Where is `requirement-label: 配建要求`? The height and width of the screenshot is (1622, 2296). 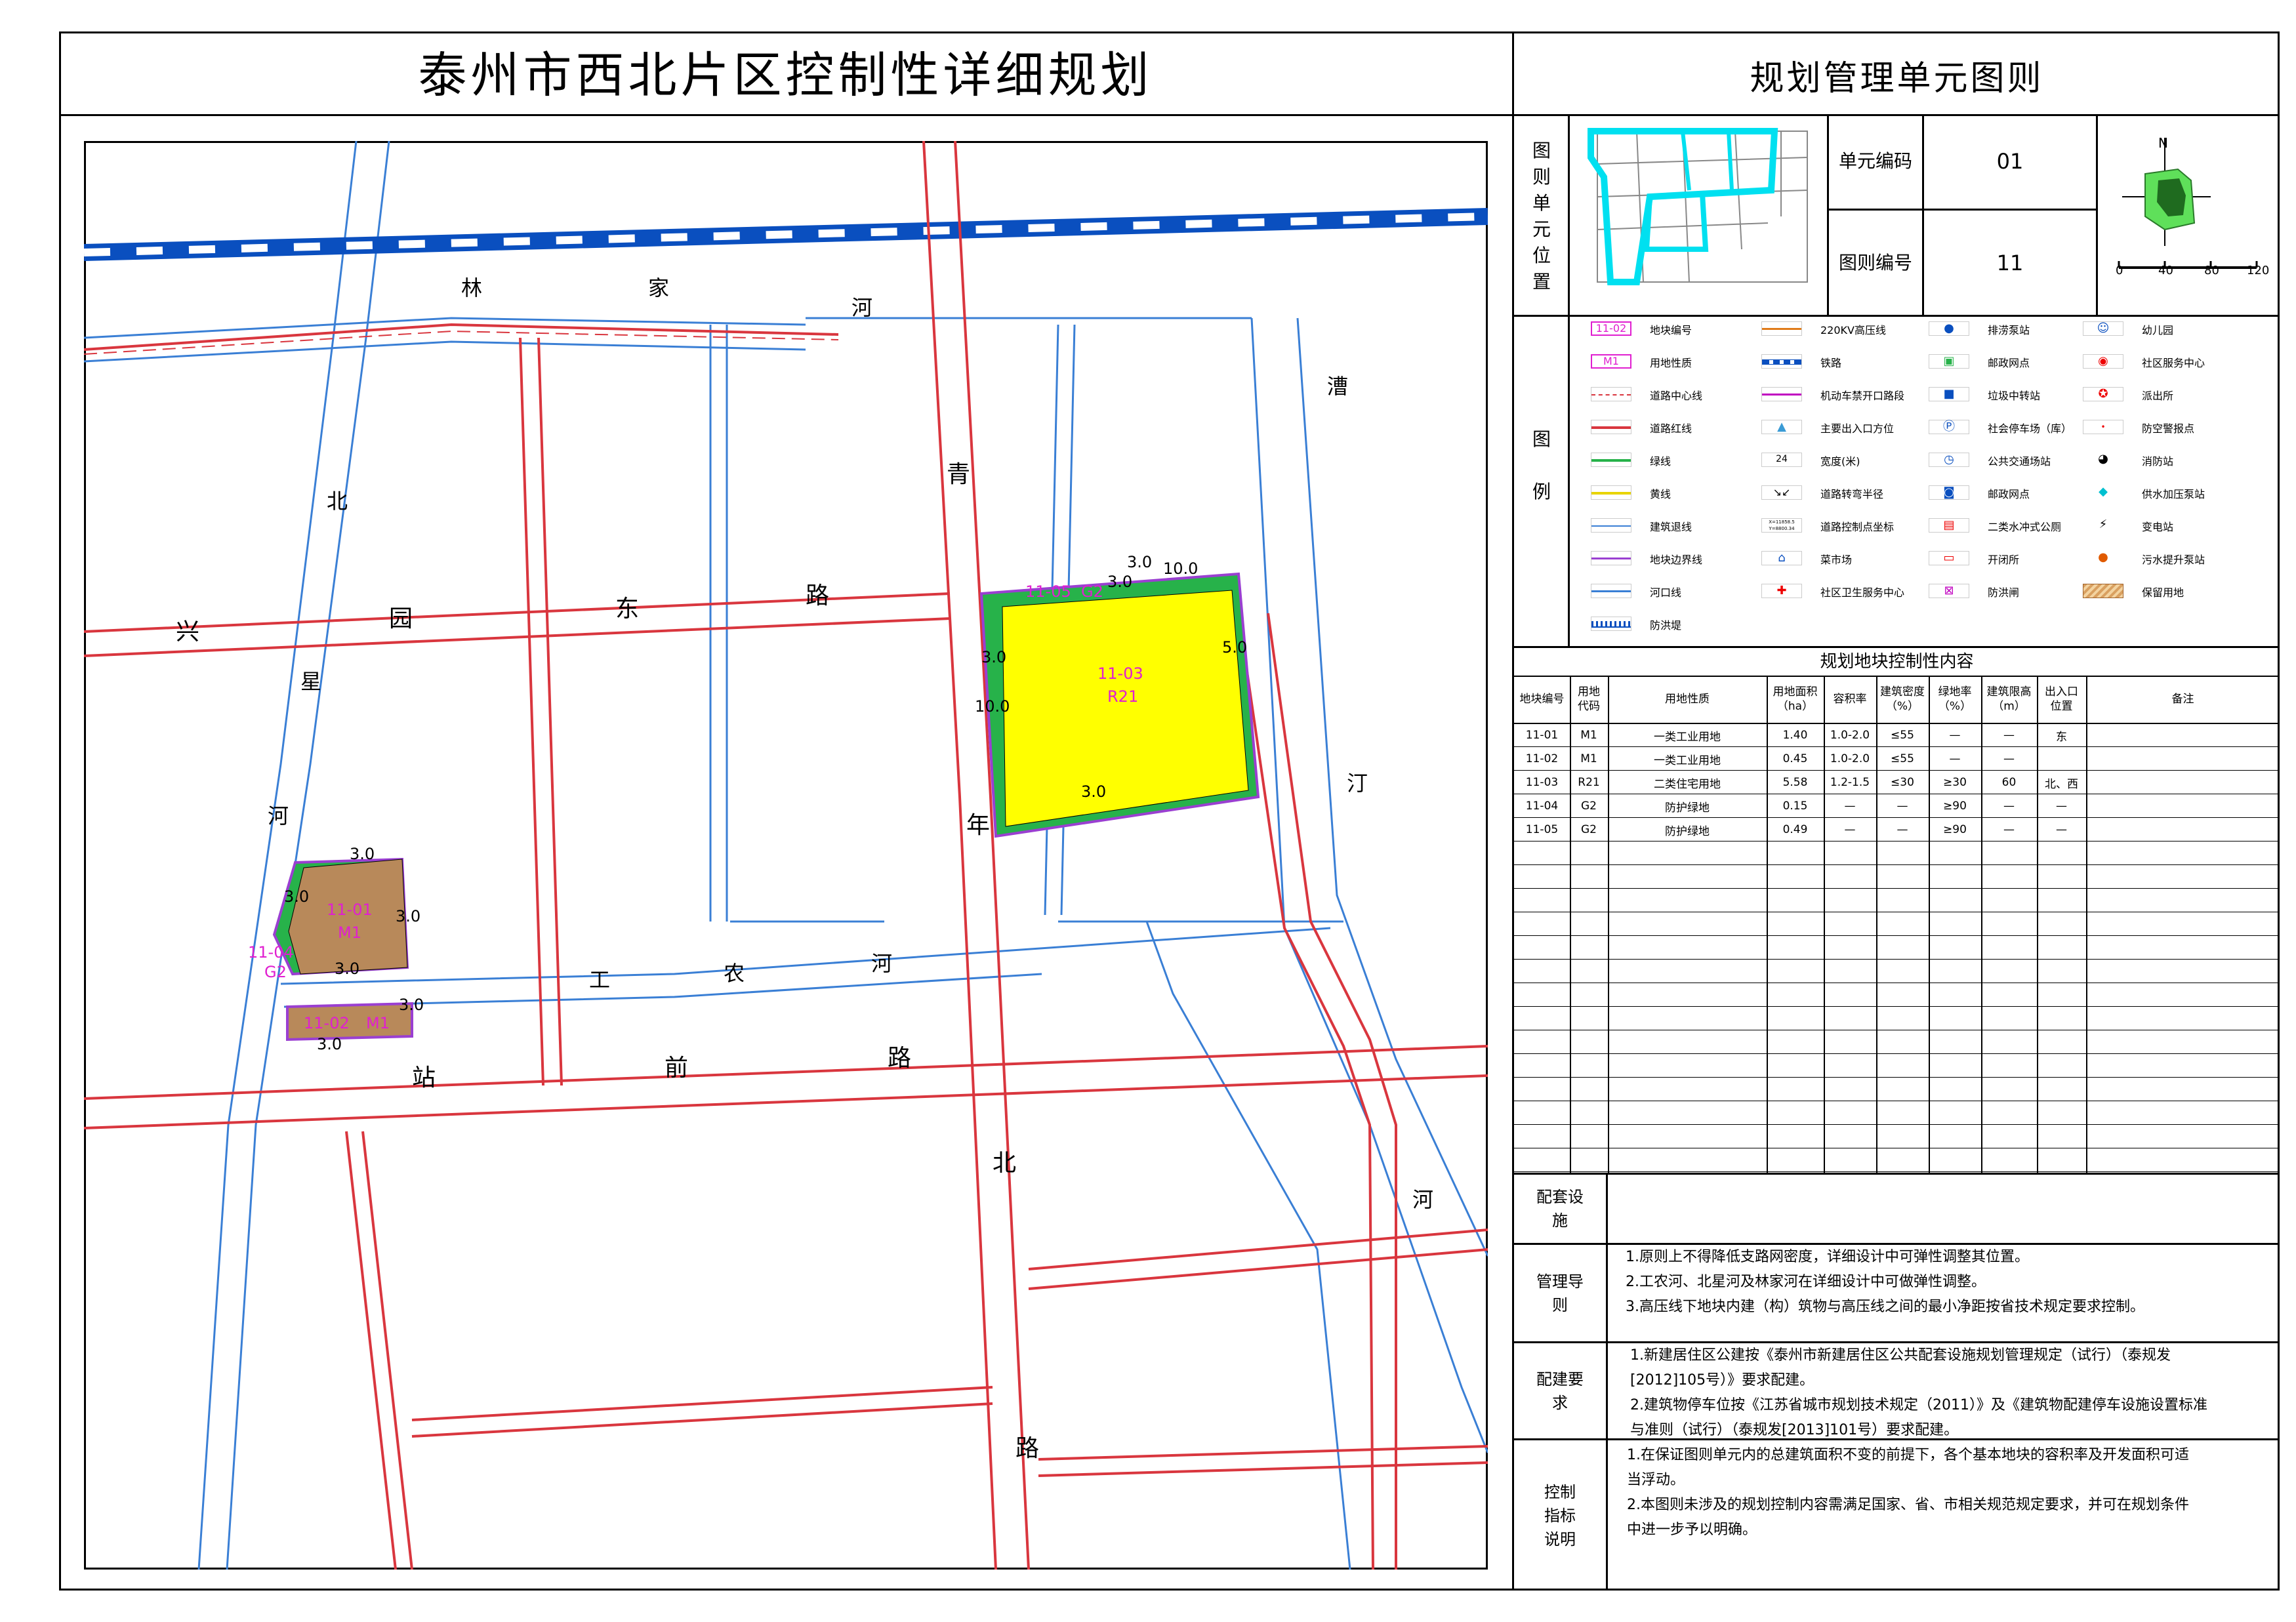
requirement-label: 配建要求 is located at coordinates (1560, 1391).